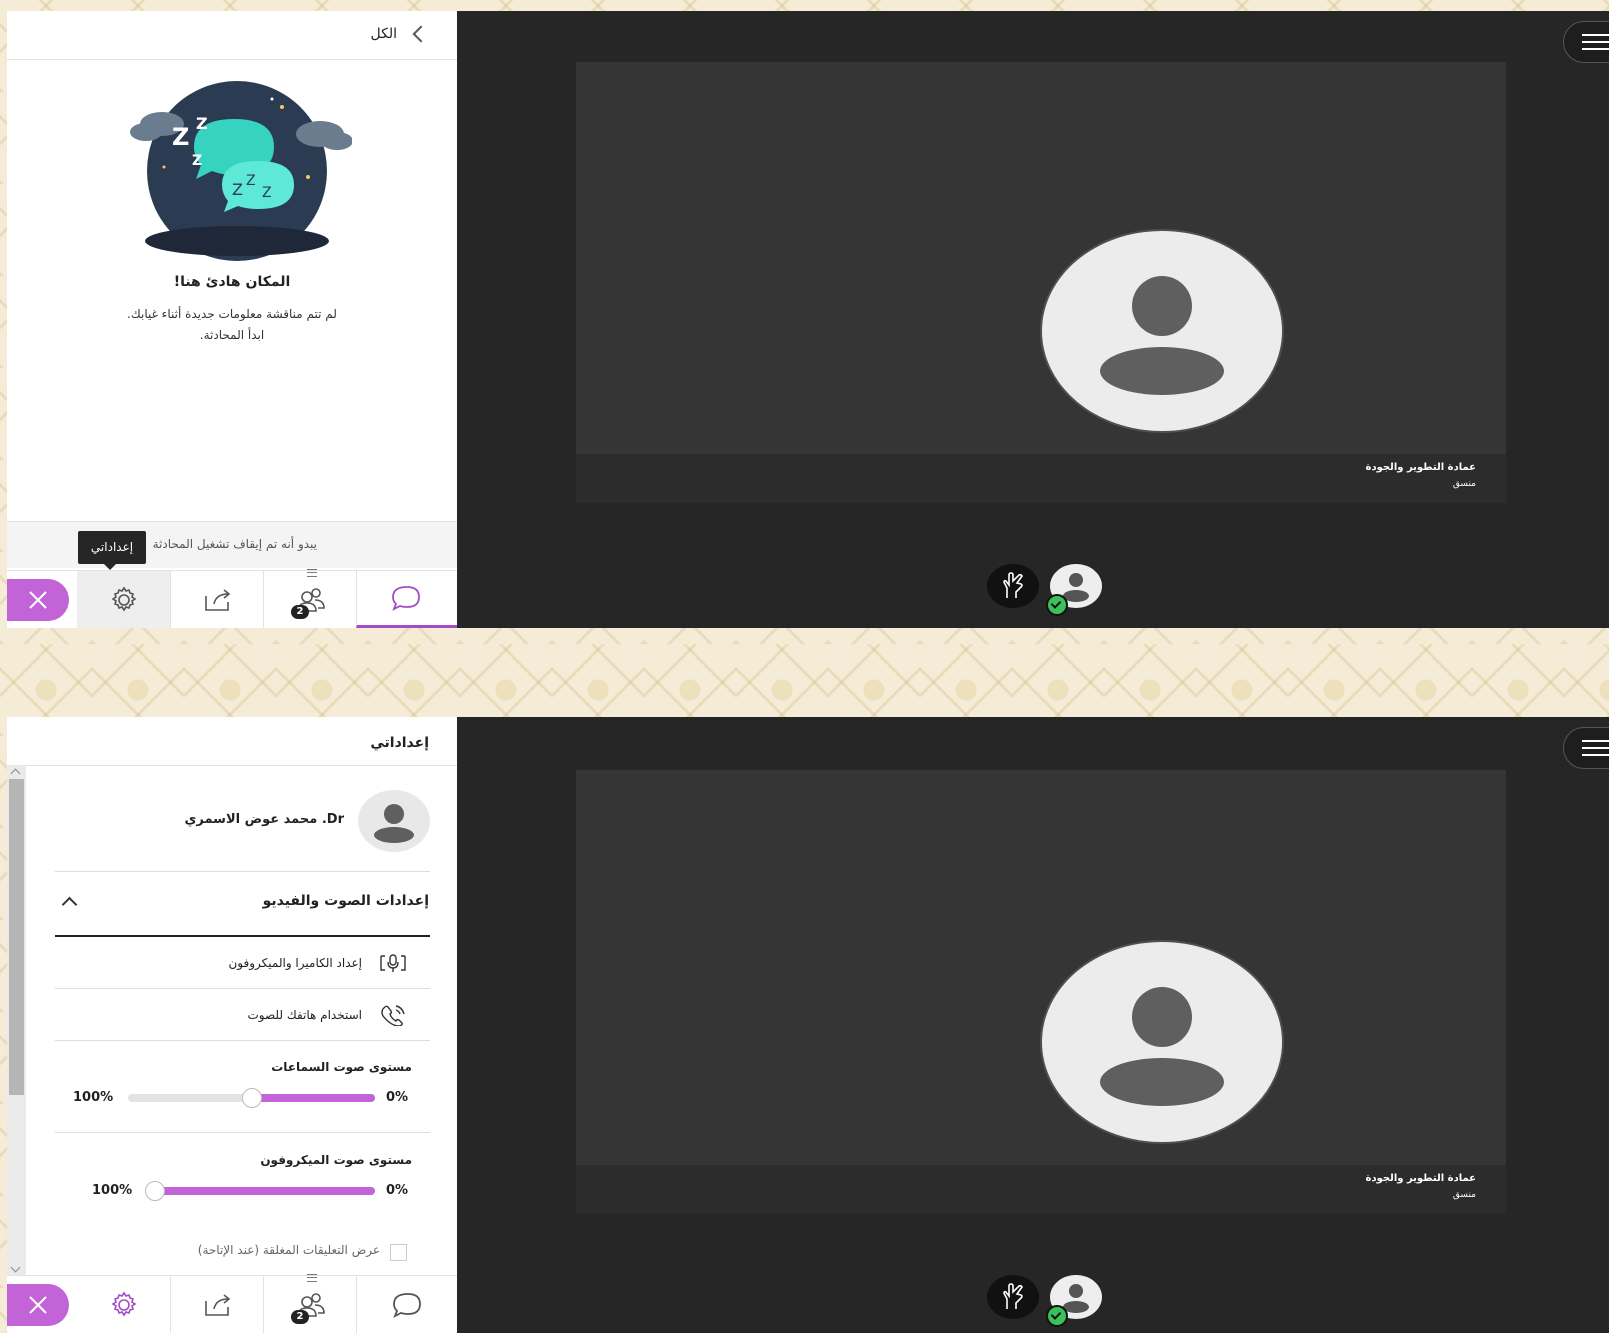  What do you see at coordinates (241, 171) in the screenshot?
I see `sleeping-chat-illustration: Z Z Z Z Z Z` at bounding box center [241, 171].